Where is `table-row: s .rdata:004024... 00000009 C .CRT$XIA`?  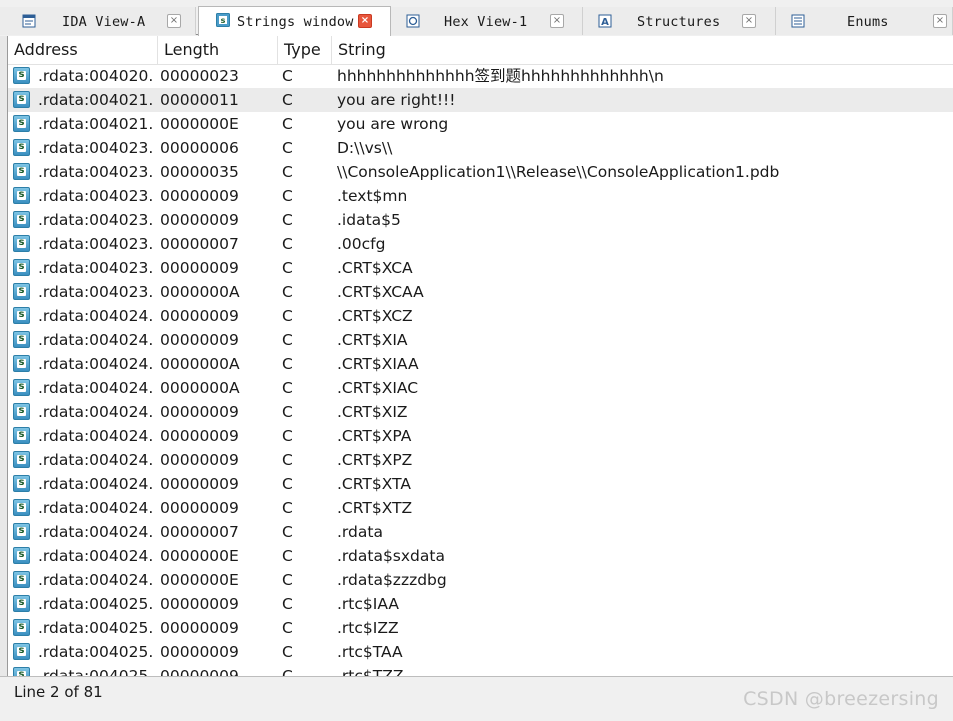 table-row: s .rdata:004024... 00000009 C .CRT$XIA is located at coordinates (480, 340).